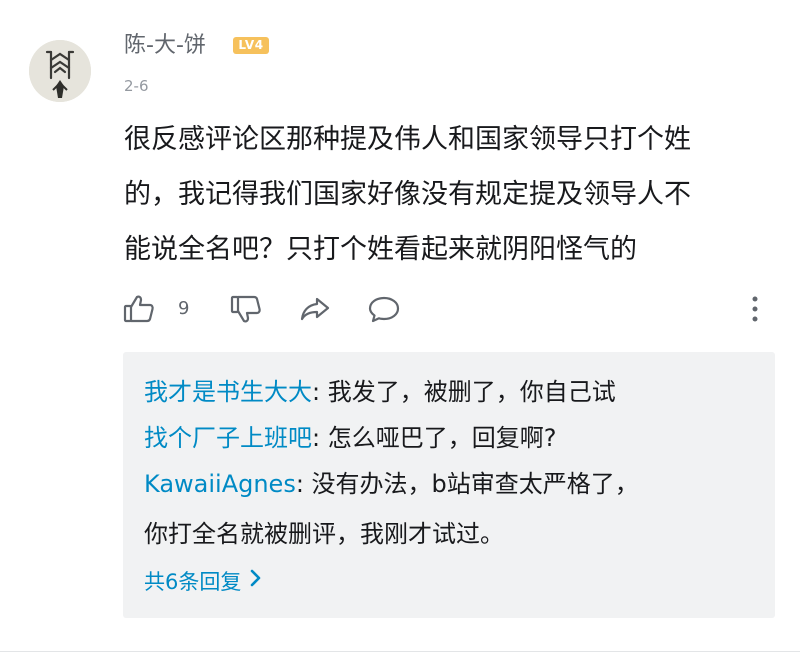 This screenshot has width=800, height=656. I want to click on avatar, so click(60, 71).